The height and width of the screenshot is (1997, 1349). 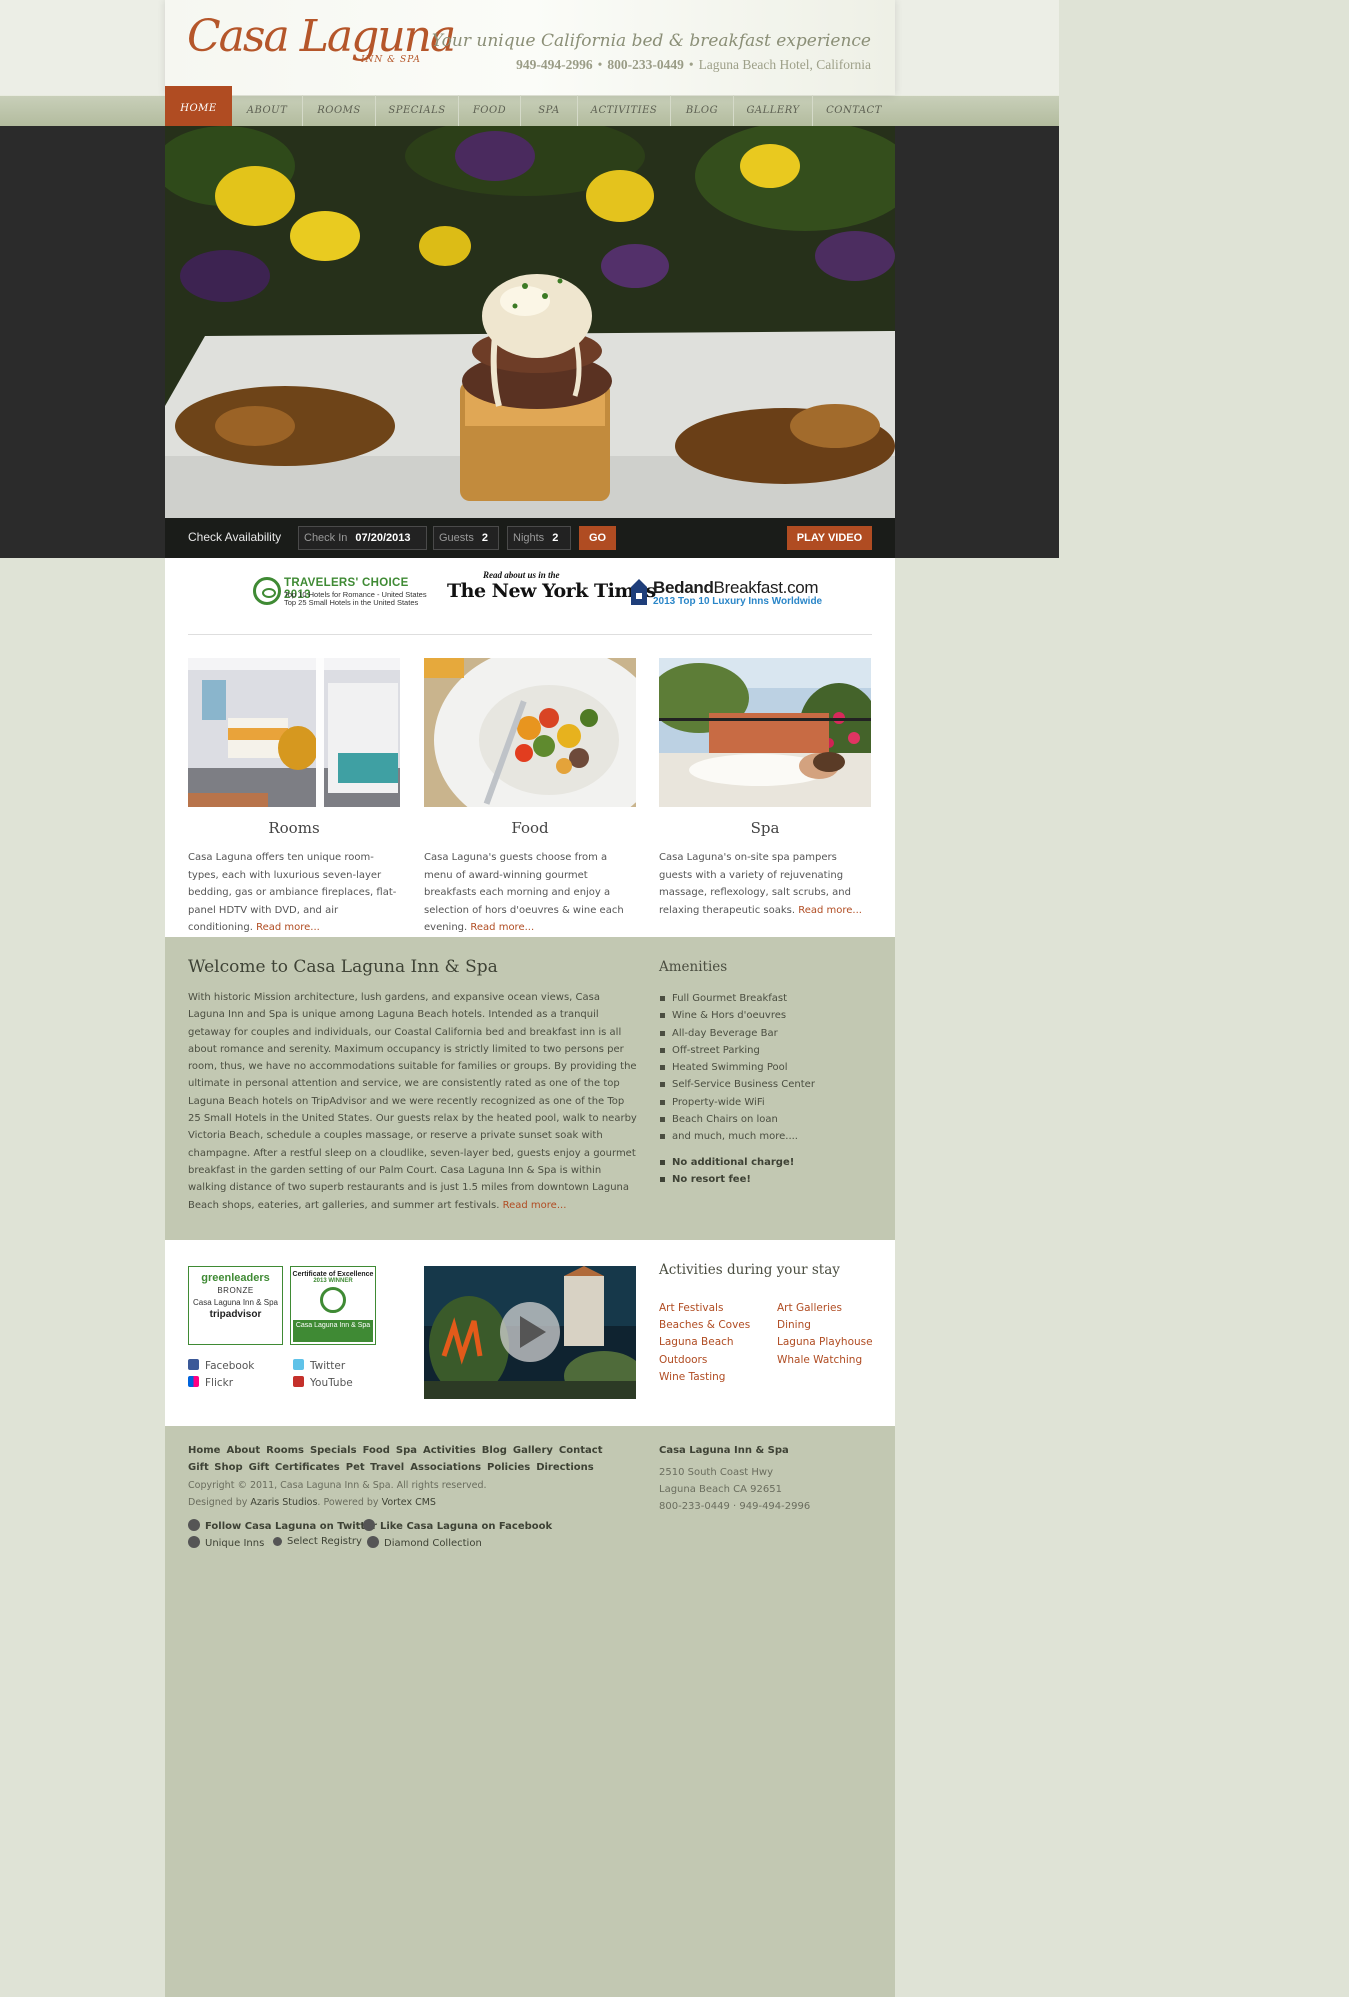 What do you see at coordinates (530, 732) in the screenshot?
I see `food-image` at bounding box center [530, 732].